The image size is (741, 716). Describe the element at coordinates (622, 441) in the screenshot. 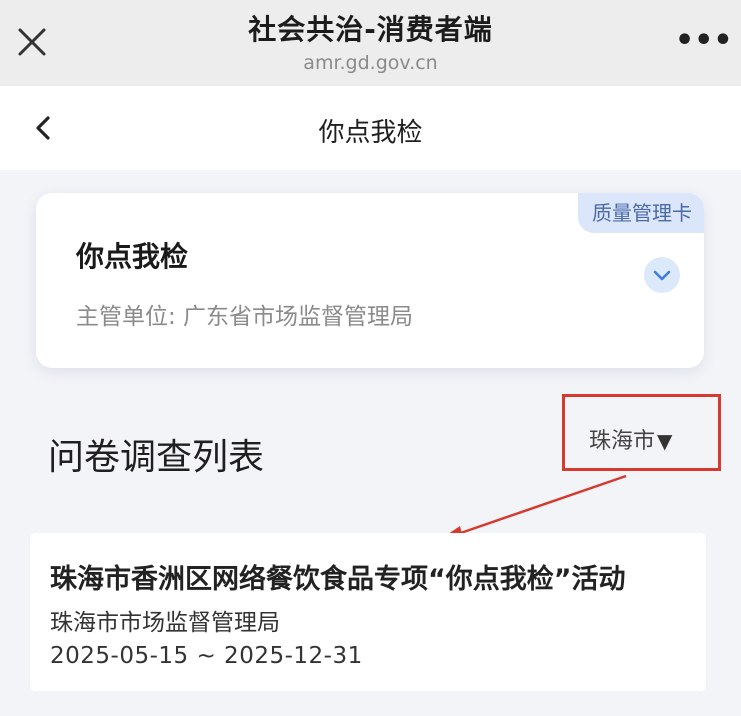

I see `city-select-label: 珠海市` at that location.